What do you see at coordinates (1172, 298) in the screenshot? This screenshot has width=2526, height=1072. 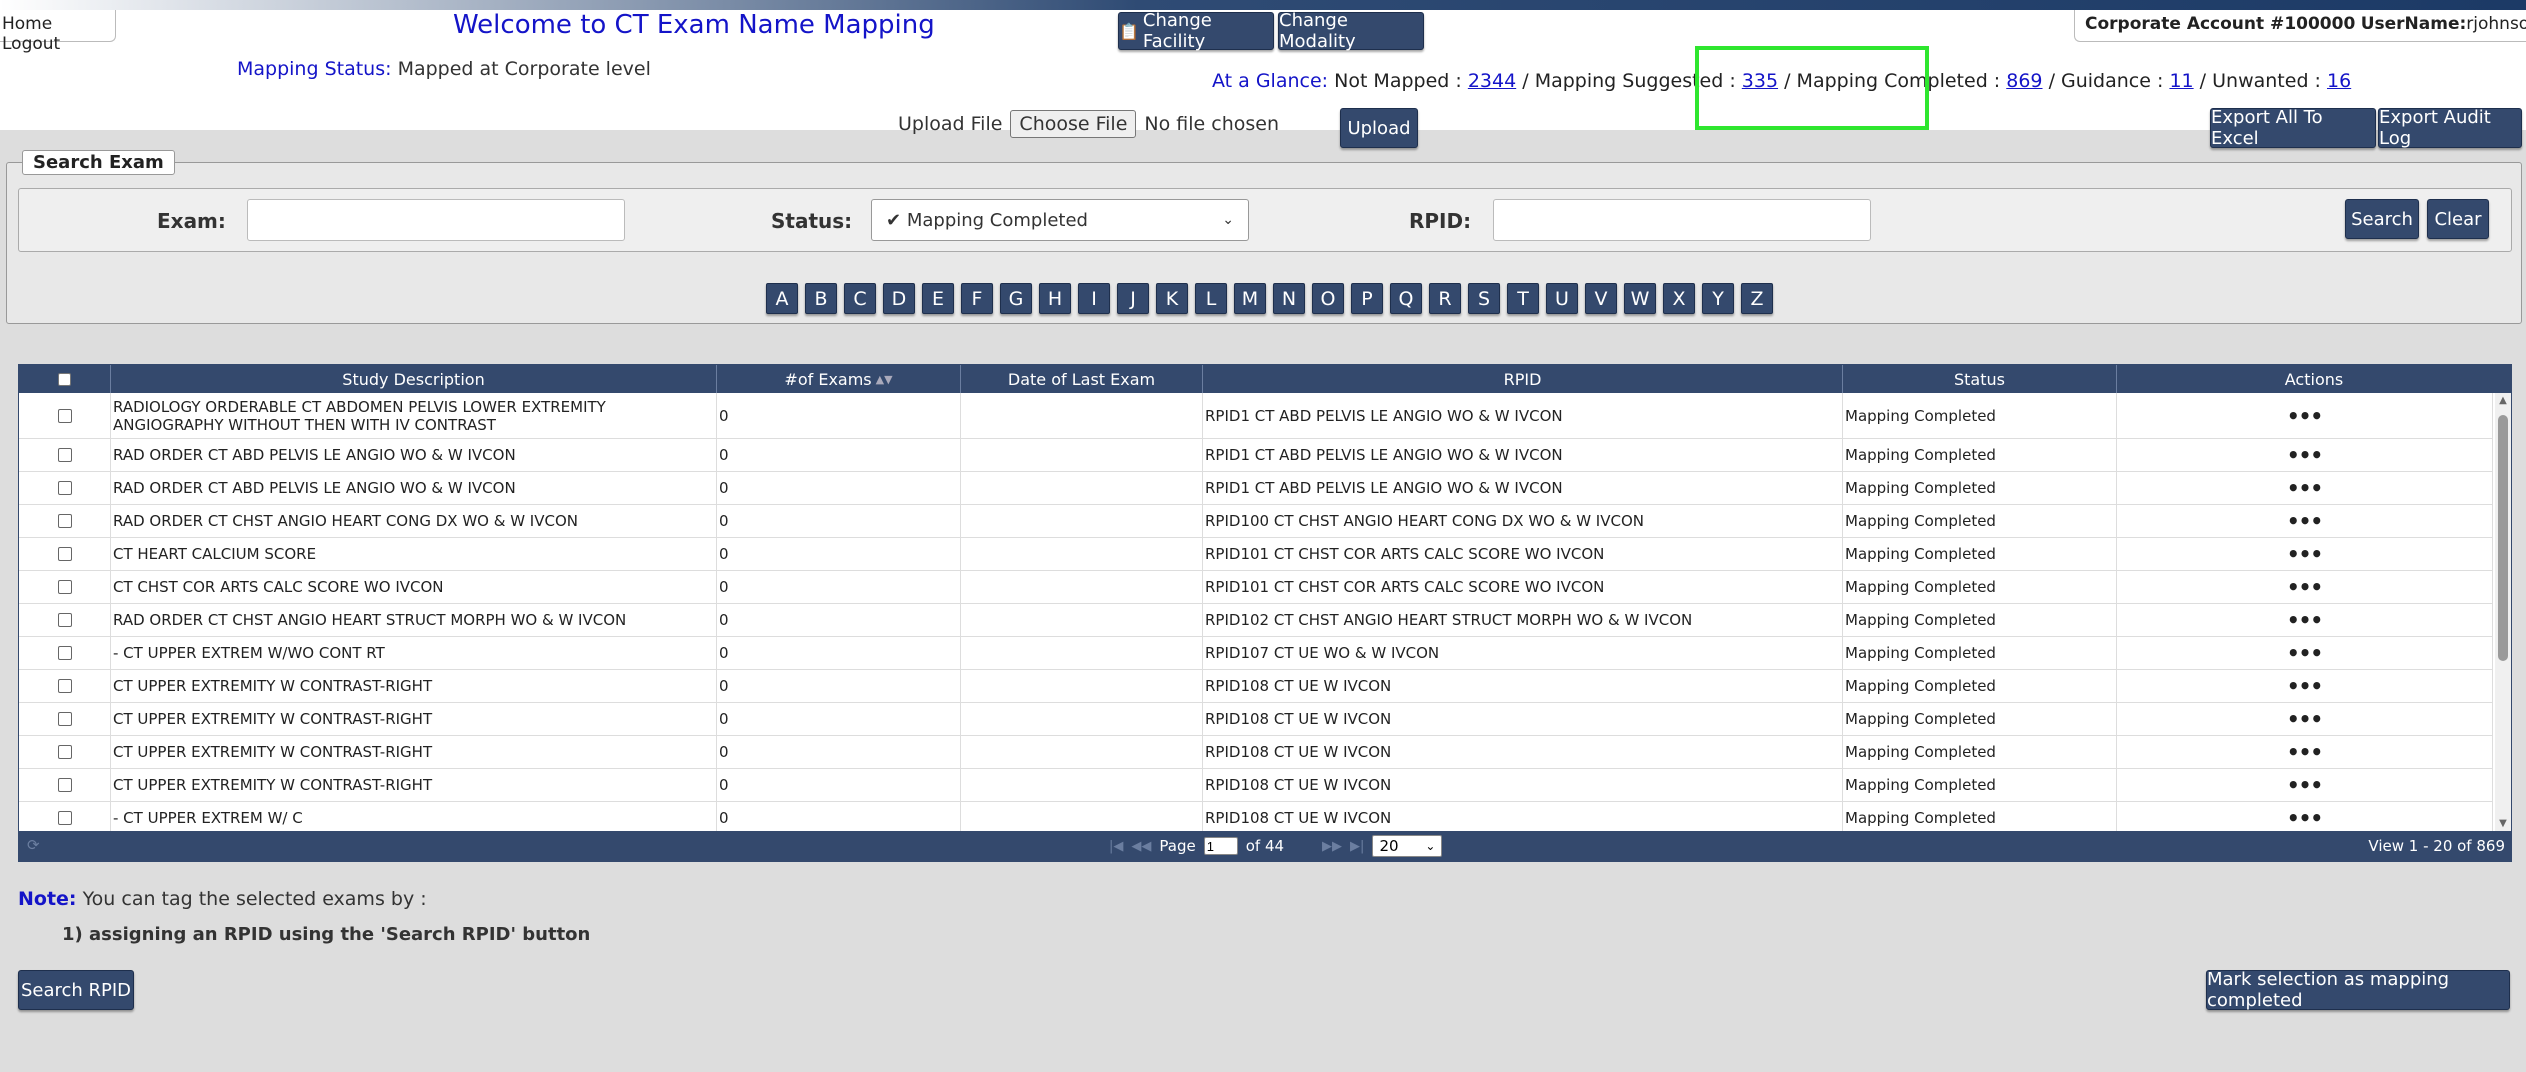 I see `letter-k-button: K` at bounding box center [1172, 298].